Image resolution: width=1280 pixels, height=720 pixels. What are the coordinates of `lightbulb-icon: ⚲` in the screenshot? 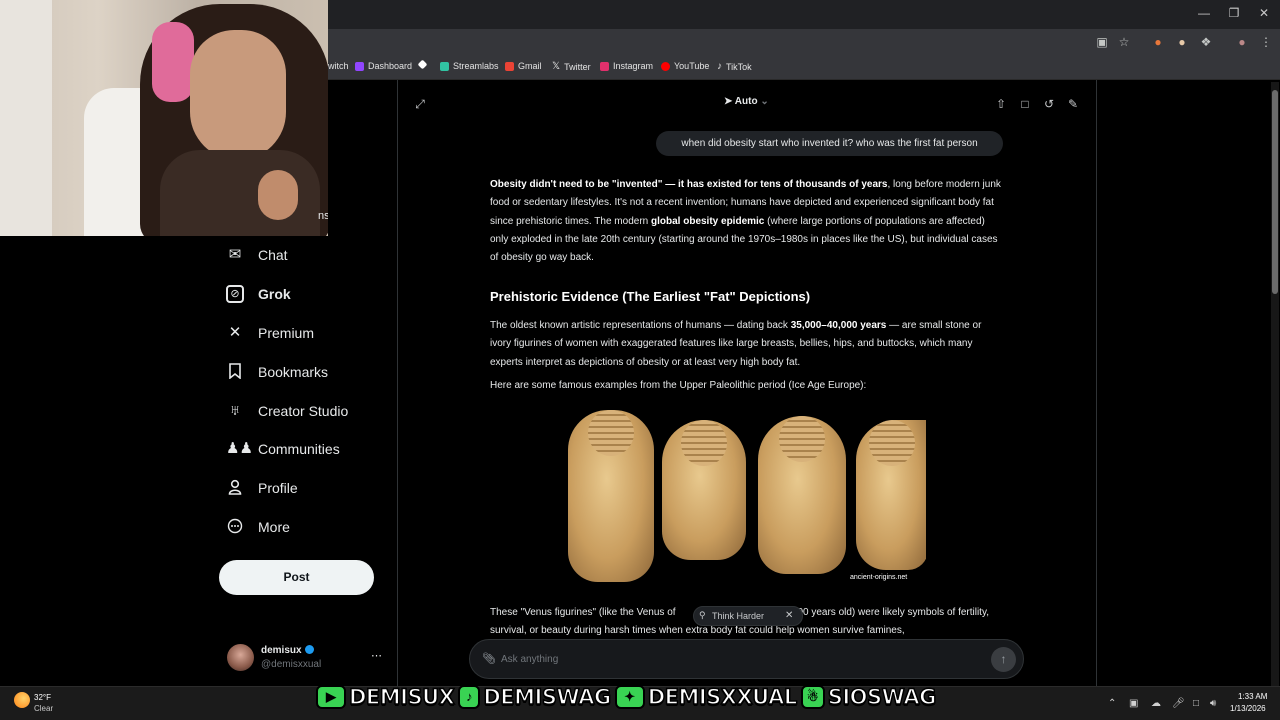 It's located at (702, 615).